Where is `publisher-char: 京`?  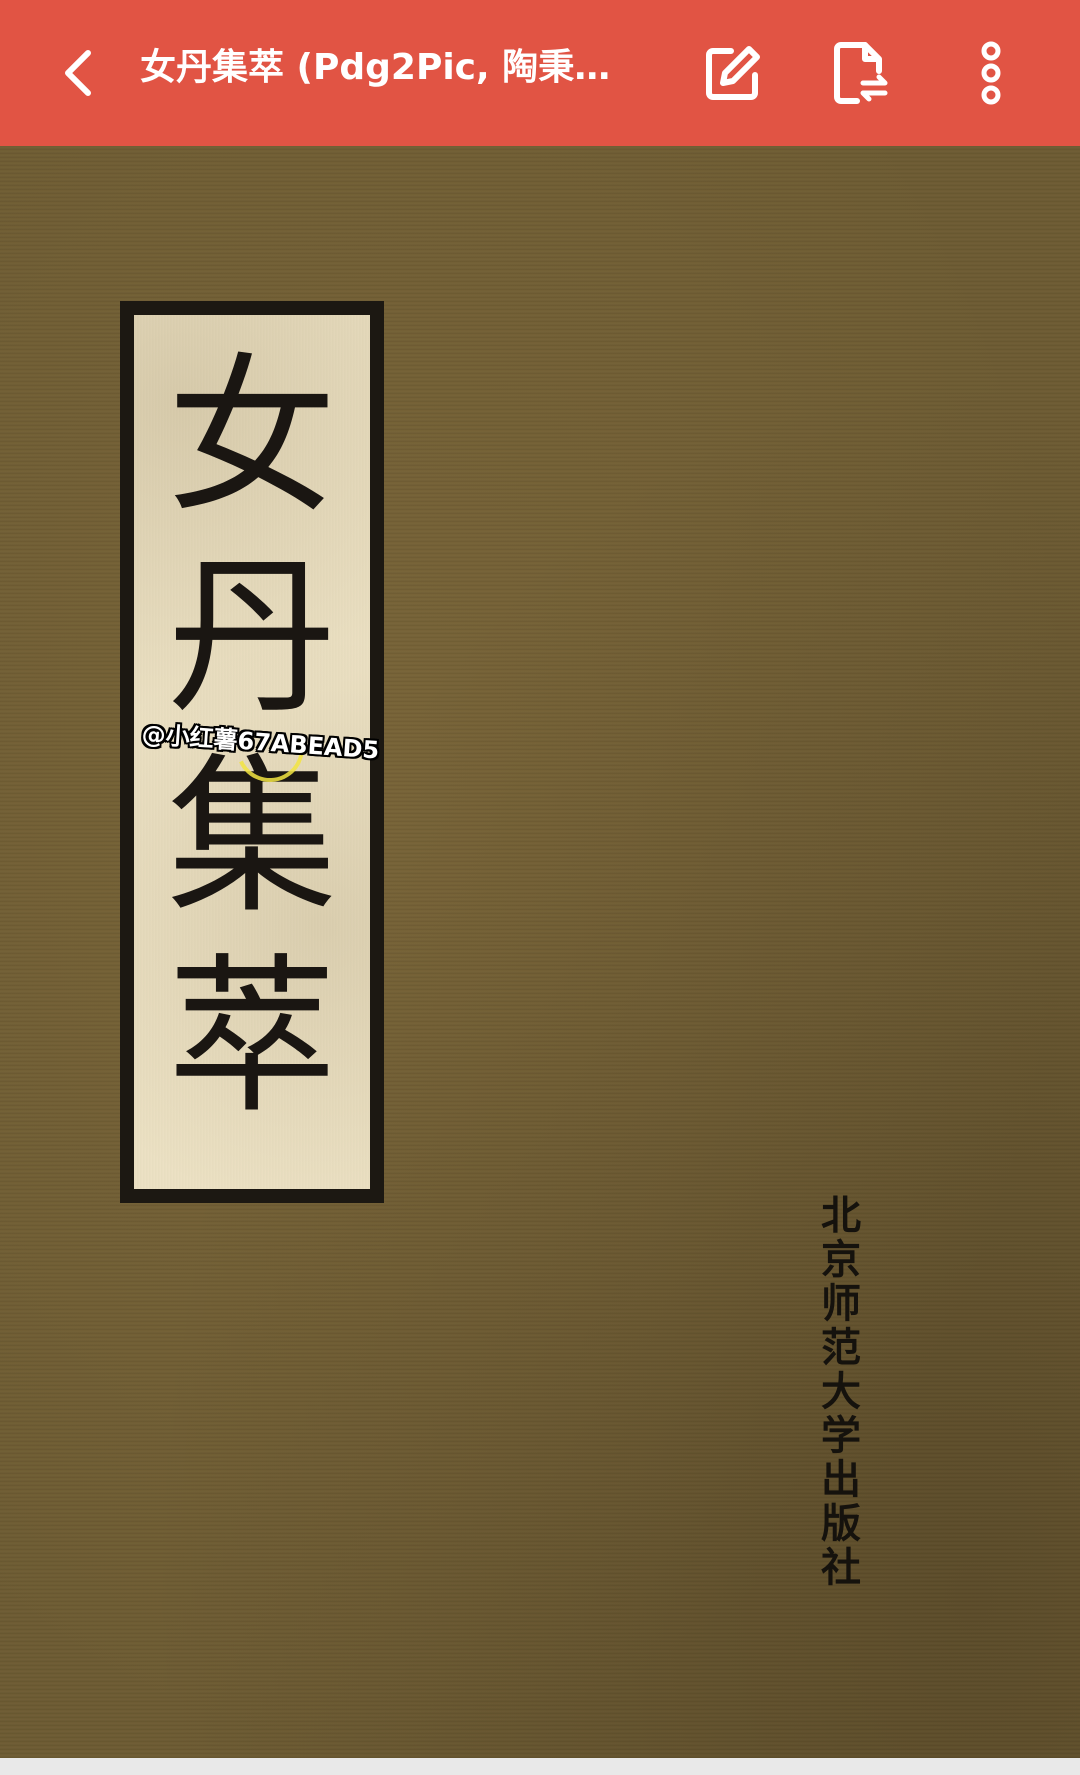 publisher-char: 京 is located at coordinates (841, 1259).